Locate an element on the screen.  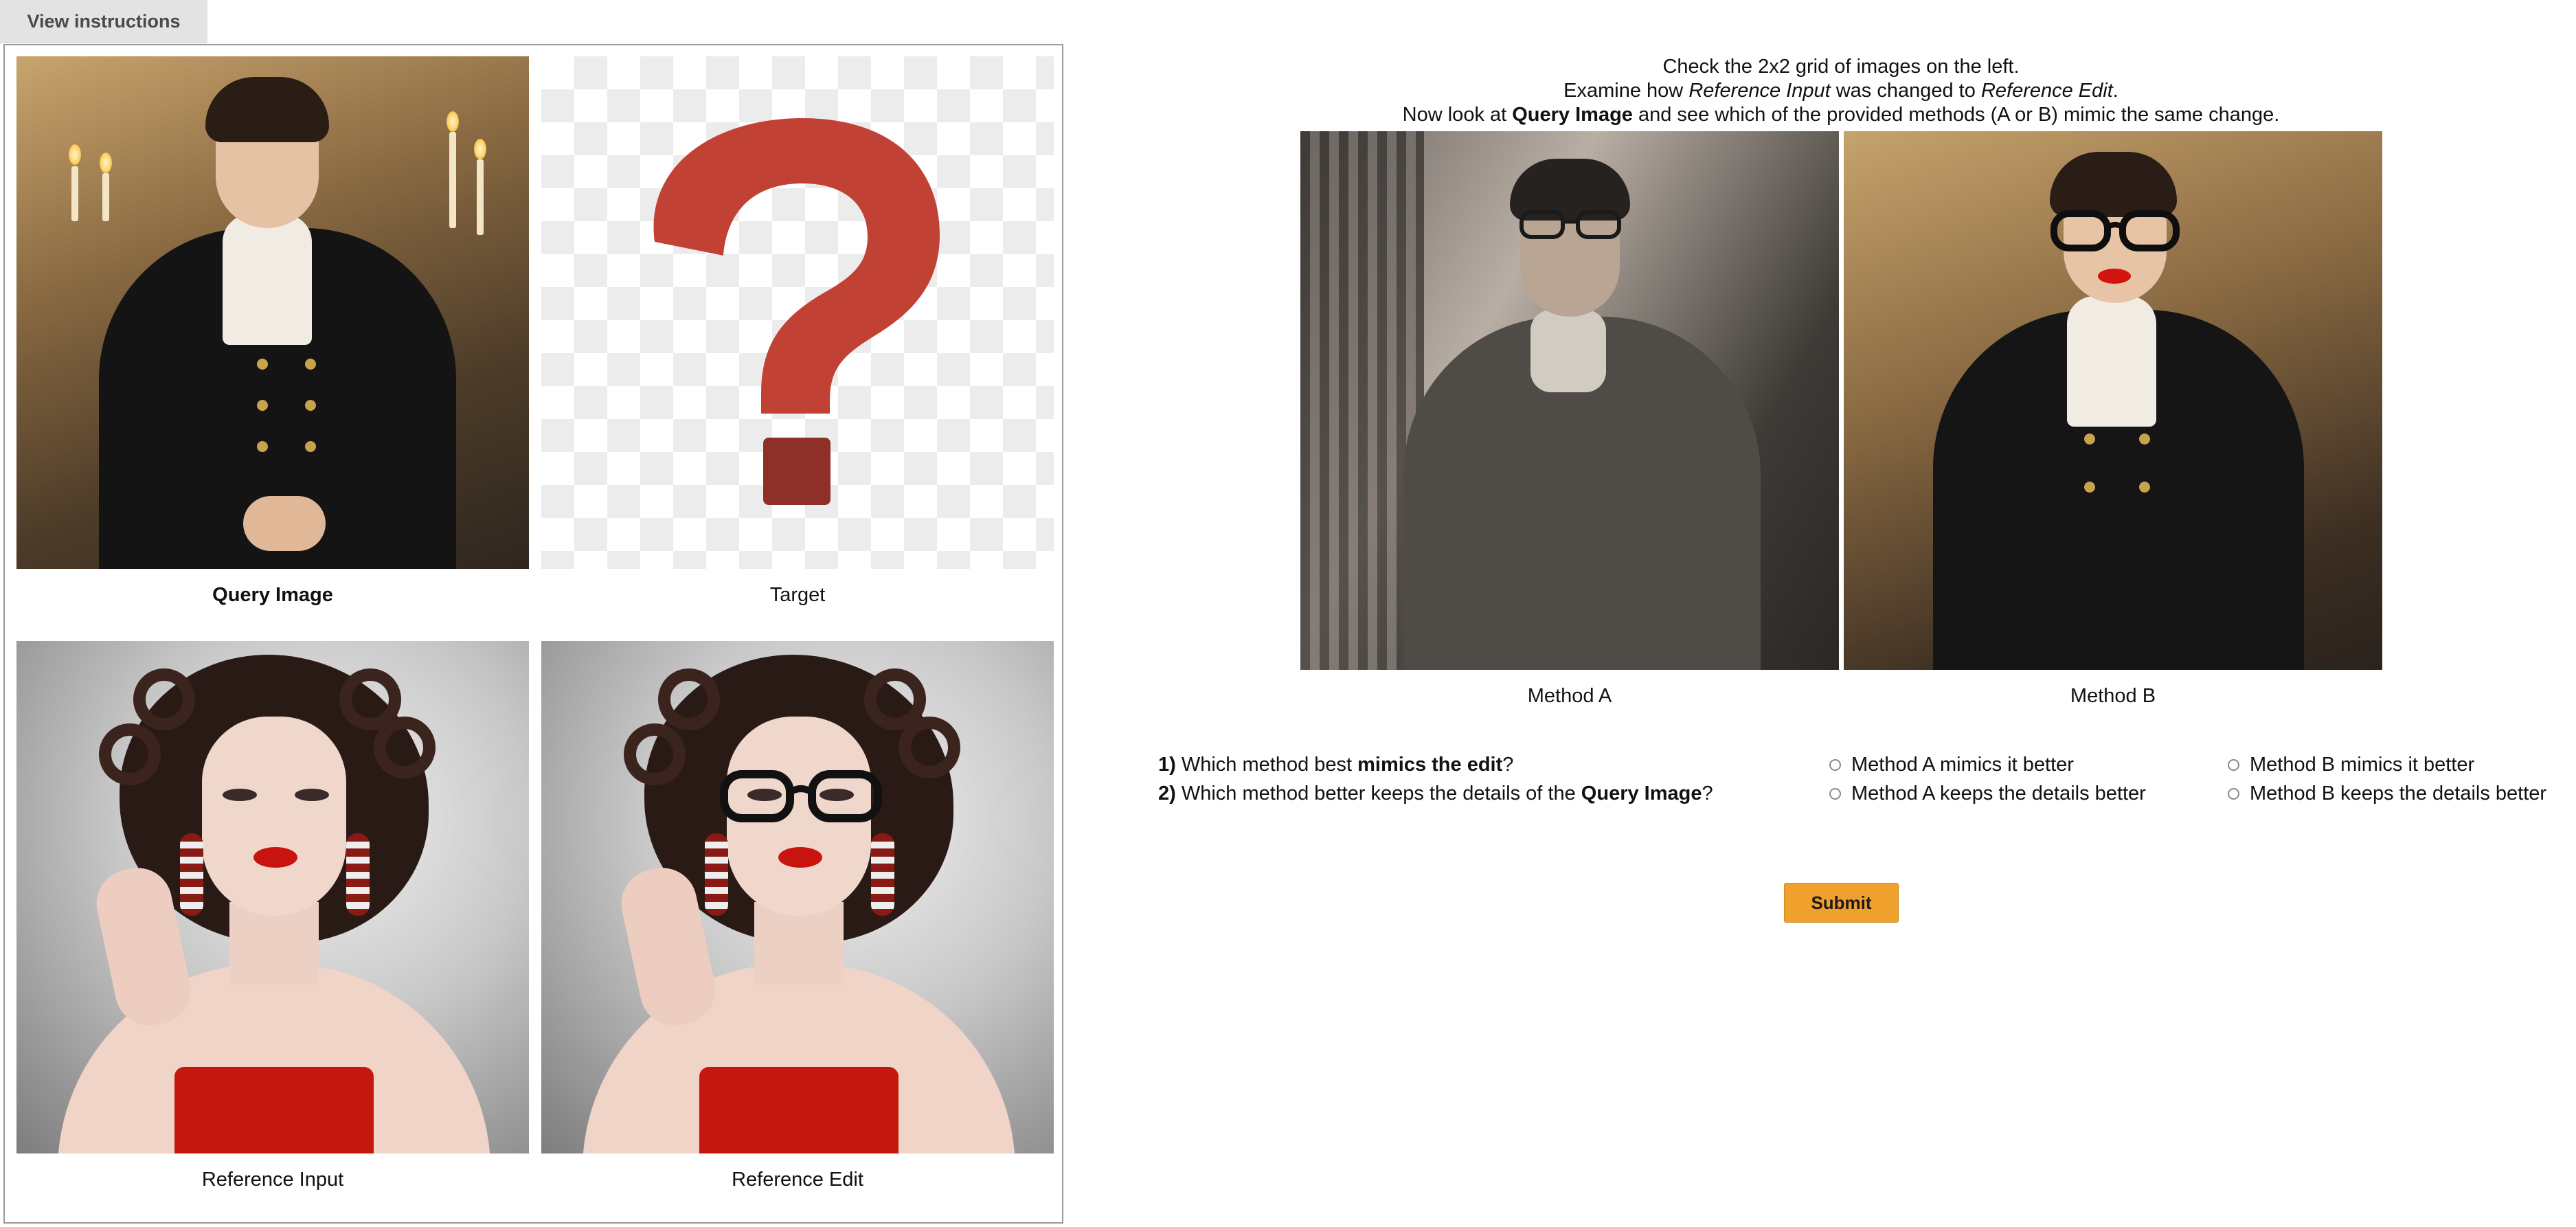
q1-option-method-a: Method A mimics it better is located at coordinates (1951, 765).